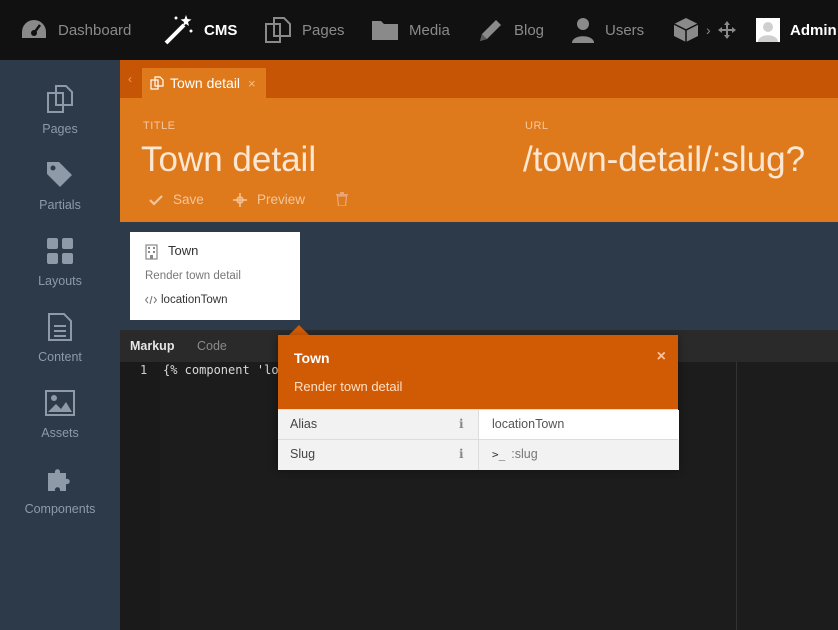 Image resolution: width=838 pixels, height=630 pixels. I want to click on user-icon, so click(583, 30).